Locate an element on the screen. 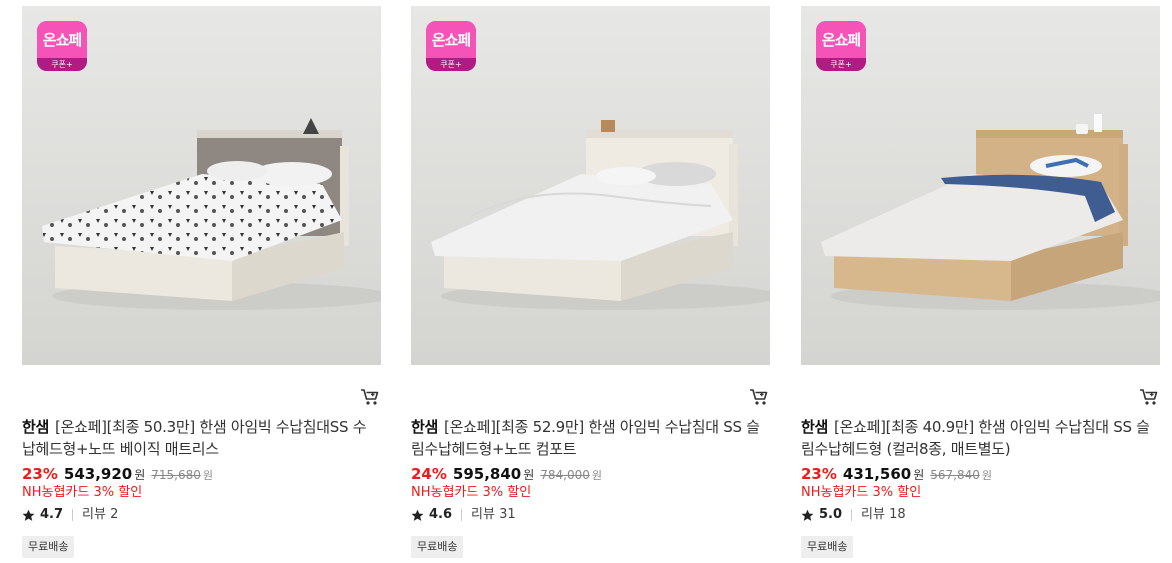 This screenshot has width=1172, height=563. review-count: 리뷰 18 is located at coordinates (883, 515).